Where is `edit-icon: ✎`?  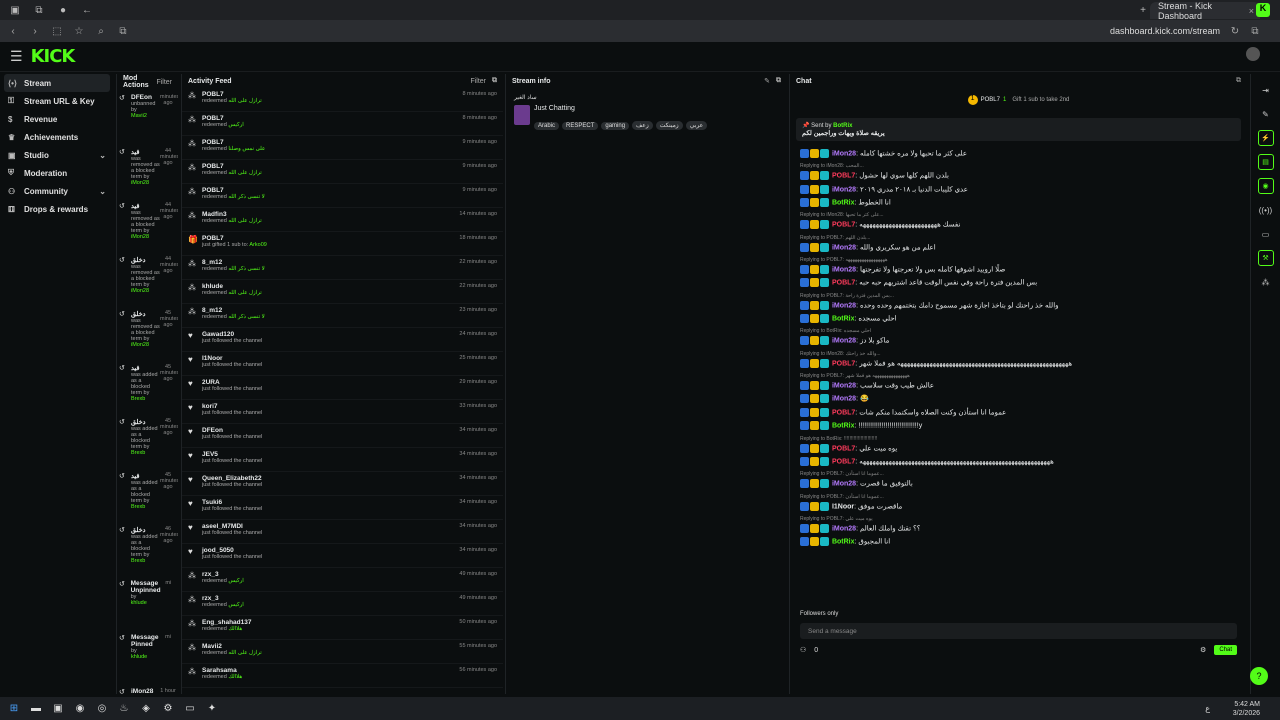
edit-icon: ✎ is located at coordinates (1266, 114).